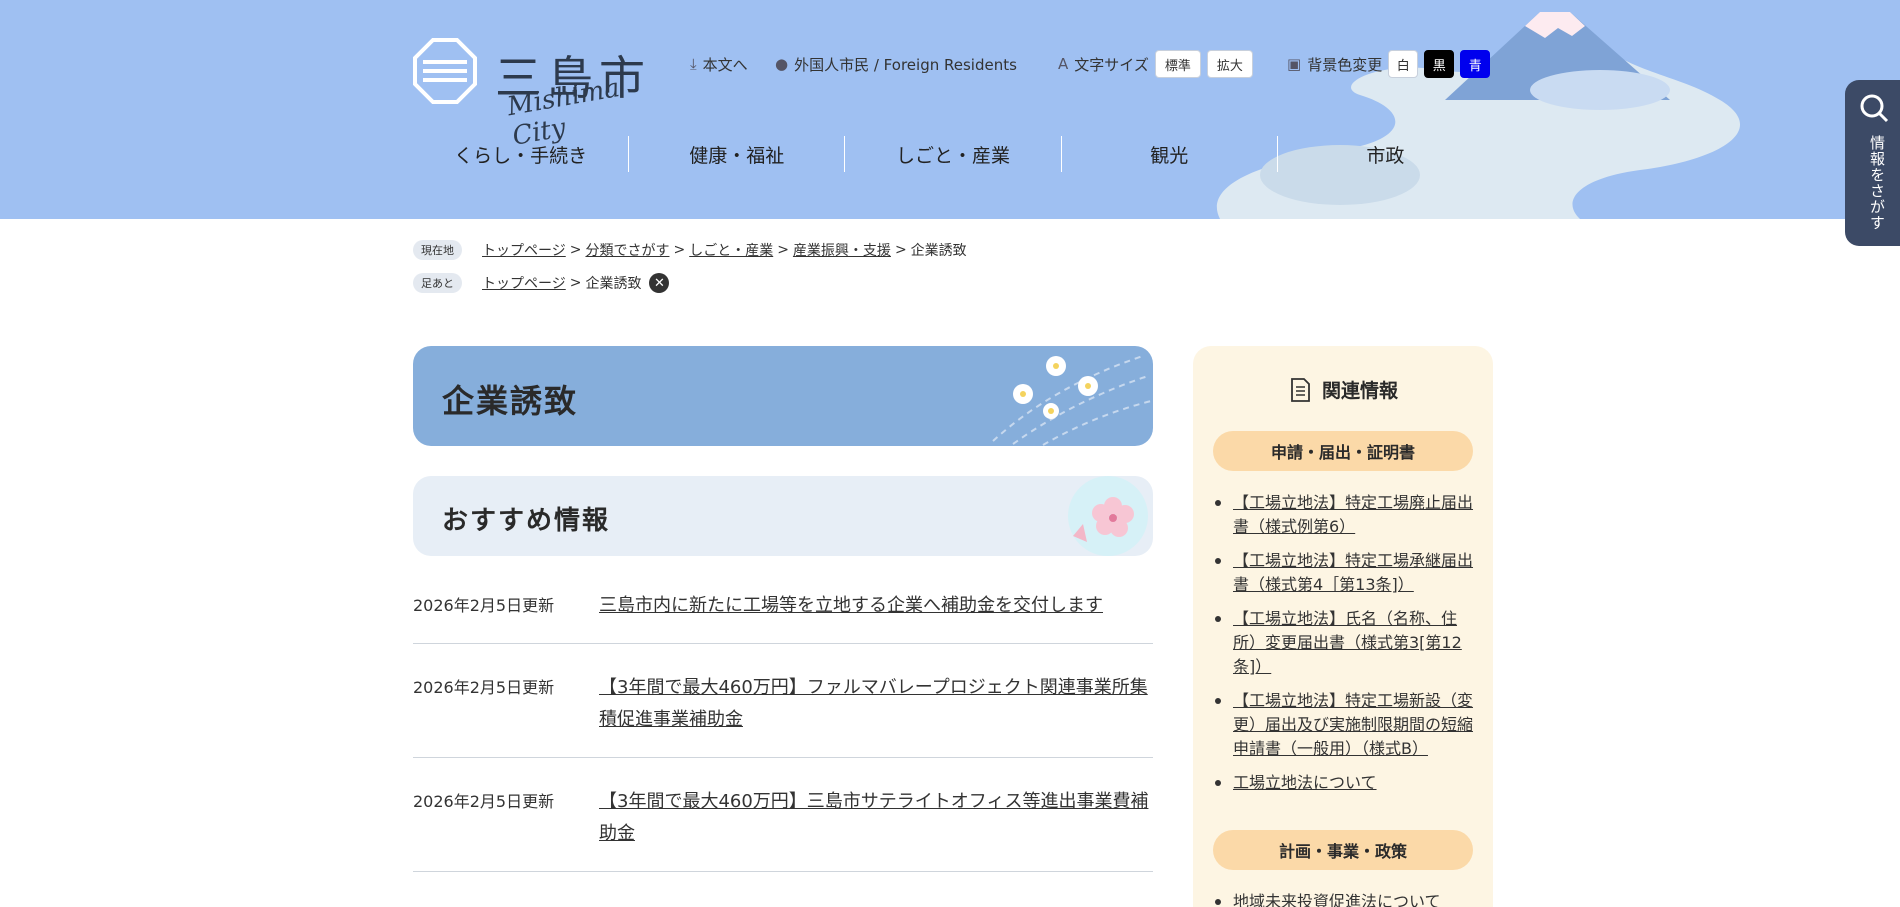  I want to click on globe-icon: ●, so click(782, 64).